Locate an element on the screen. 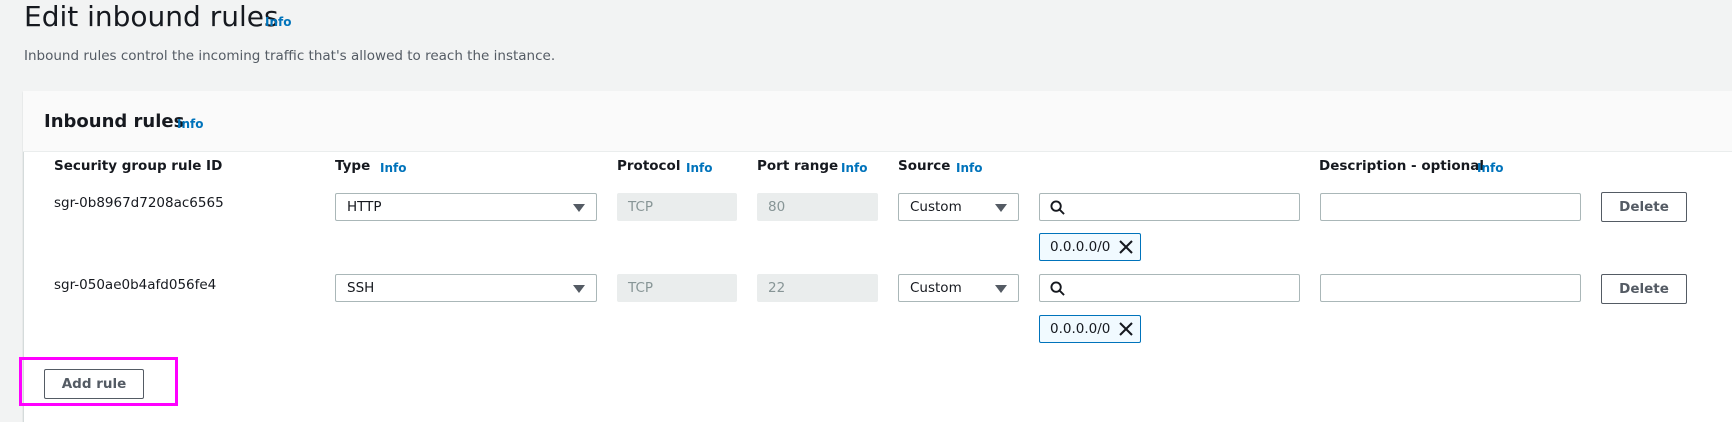 The image size is (1732, 422). row-1-source-token: 0.0.0.0/0 is located at coordinates (1090, 247).